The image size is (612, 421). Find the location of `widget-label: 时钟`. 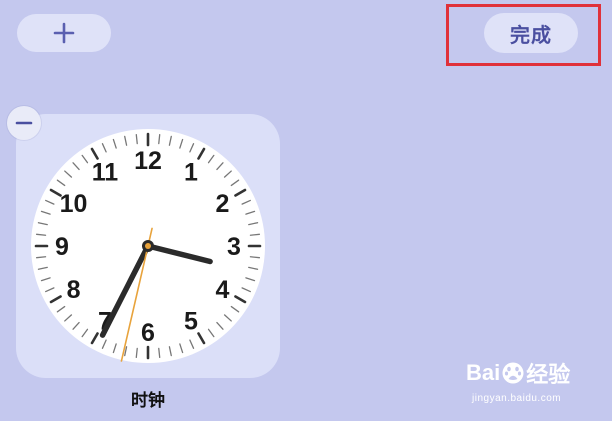

widget-label: 时钟 is located at coordinates (148, 400).